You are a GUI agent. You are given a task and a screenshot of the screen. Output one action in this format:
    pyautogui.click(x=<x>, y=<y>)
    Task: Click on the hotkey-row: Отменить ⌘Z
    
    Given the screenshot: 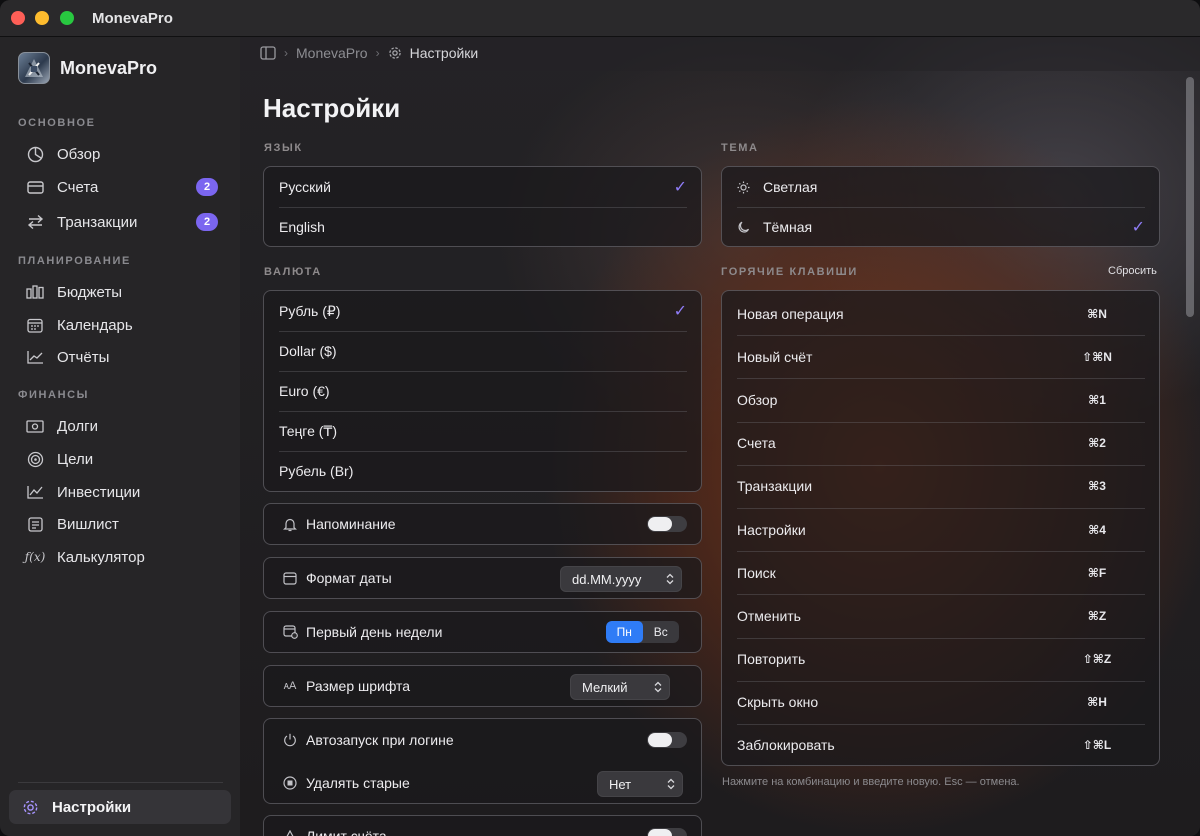 What is the action you would take?
    pyautogui.click(x=940, y=615)
    